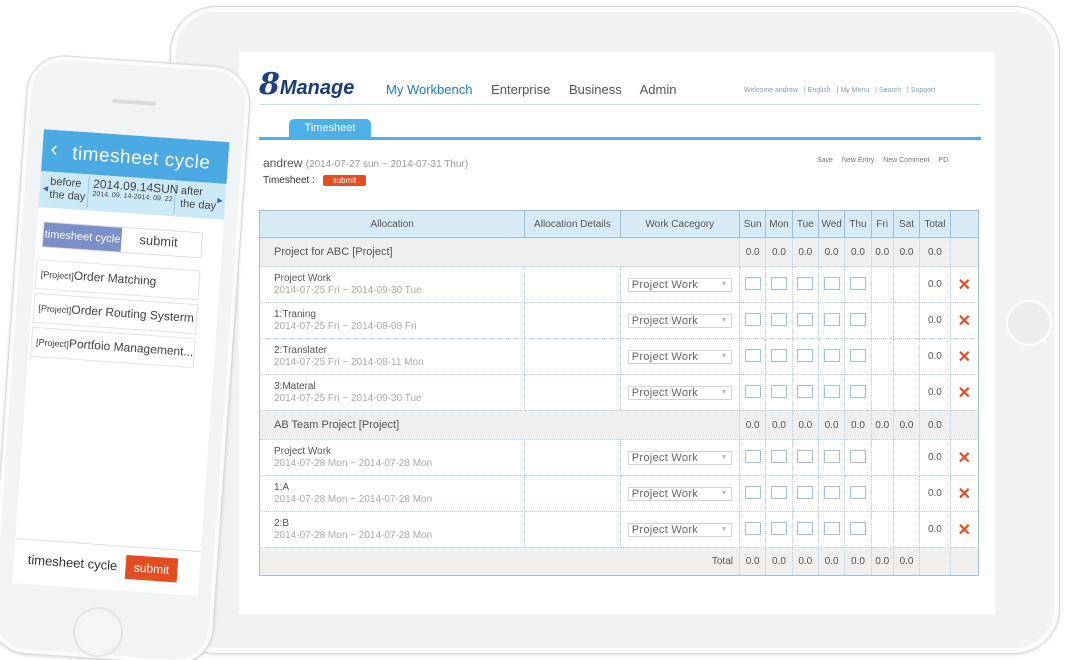 Image resolution: width=1065 pixels, height=660 pixels. Describe the element at coordinates (595, 89) in the screenshot. I see `nav-business: Business` at that location.